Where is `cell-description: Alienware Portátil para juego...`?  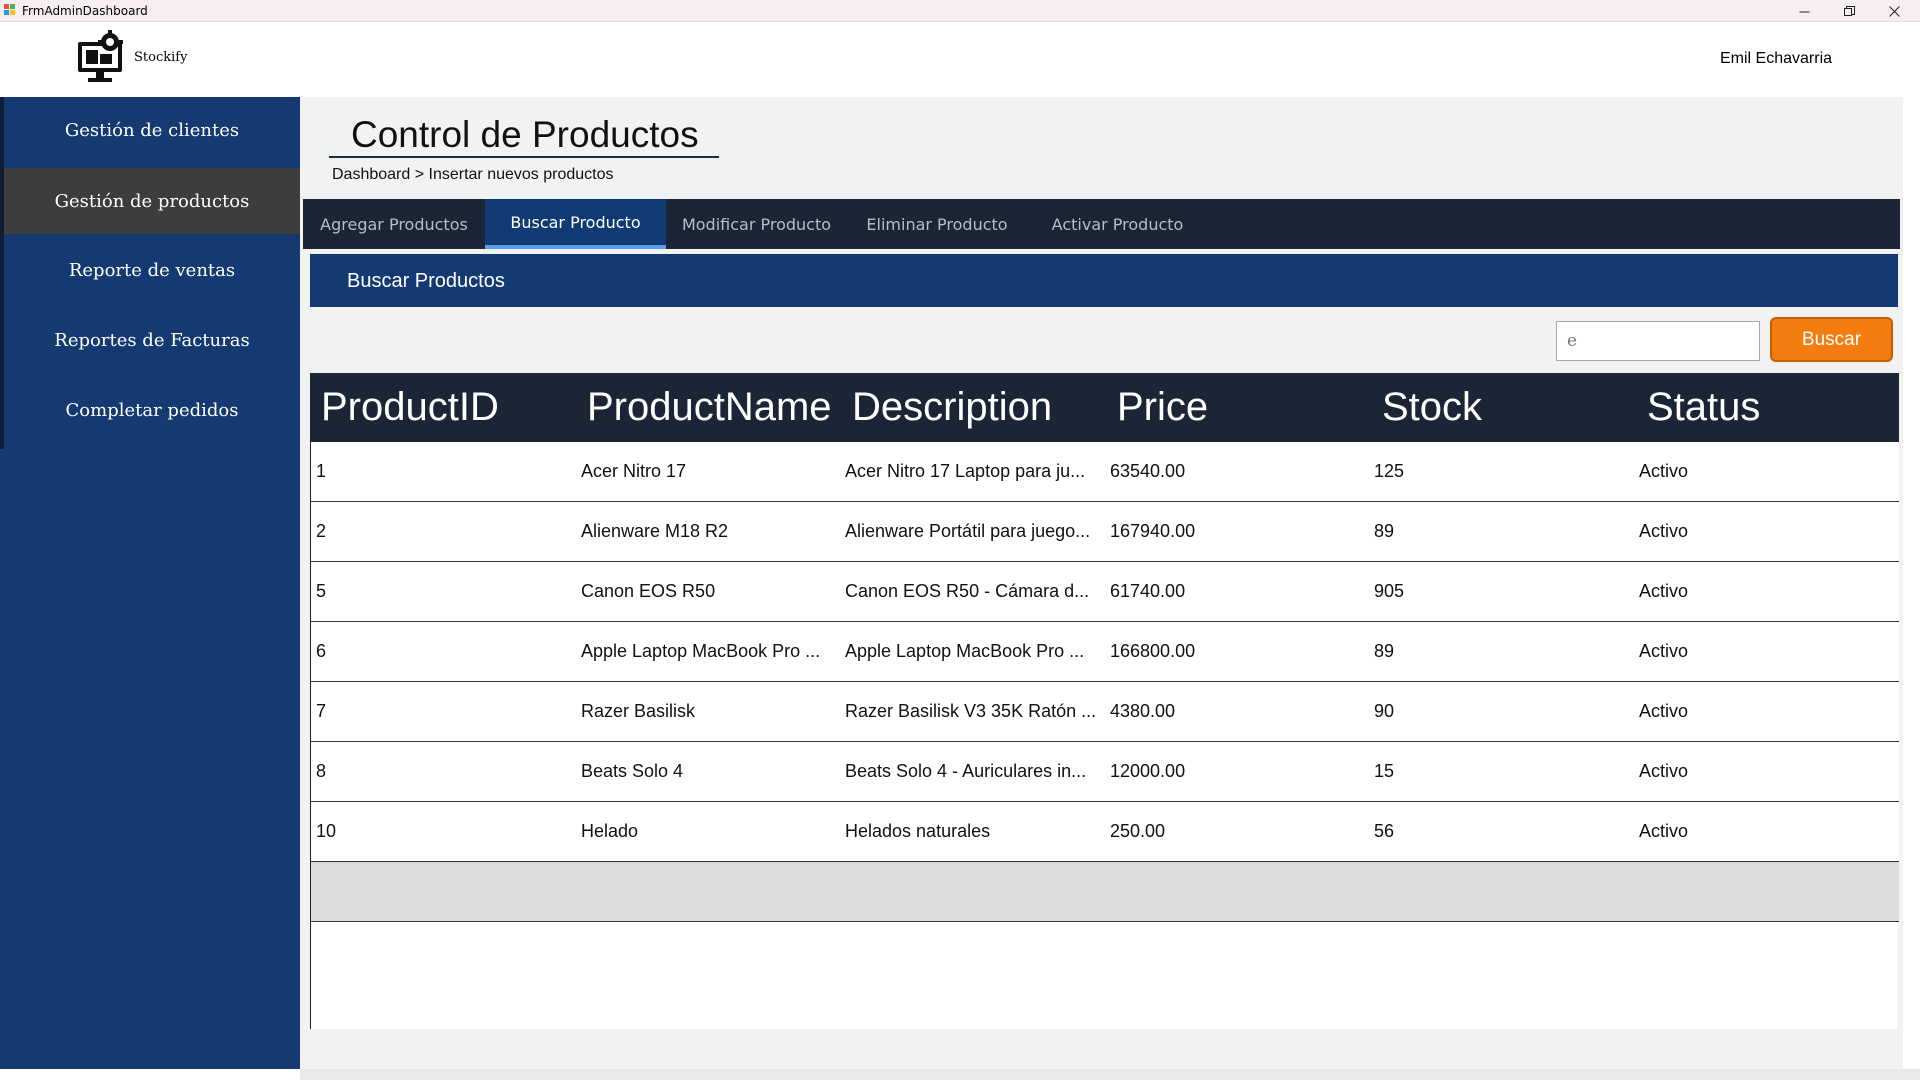 cell-description: Alienware Portátil para juego... is located at coordinates (968, 531).